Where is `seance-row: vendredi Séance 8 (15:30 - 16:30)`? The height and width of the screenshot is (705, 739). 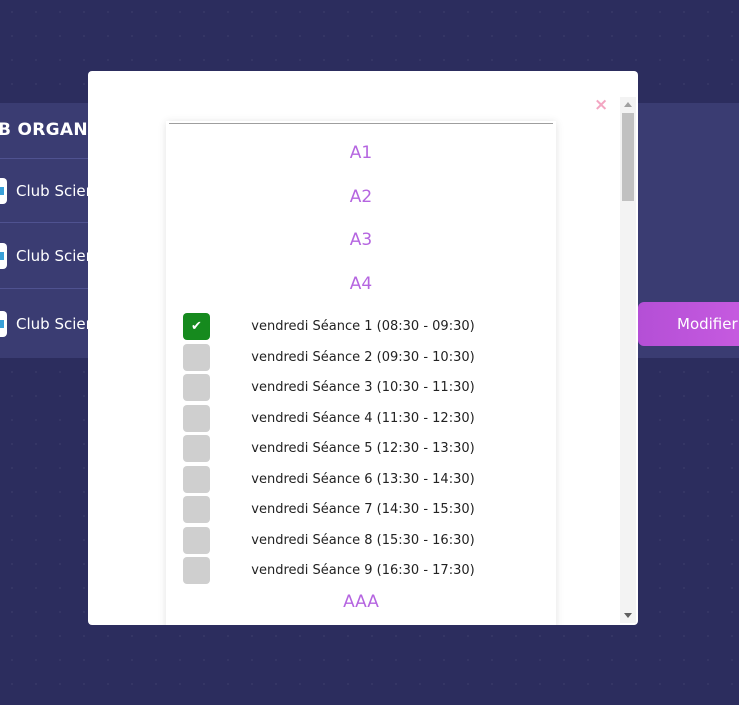 seance-row: vendredi Séance 8 (15:30 - 16:30) is located at coordinates (361, 540).